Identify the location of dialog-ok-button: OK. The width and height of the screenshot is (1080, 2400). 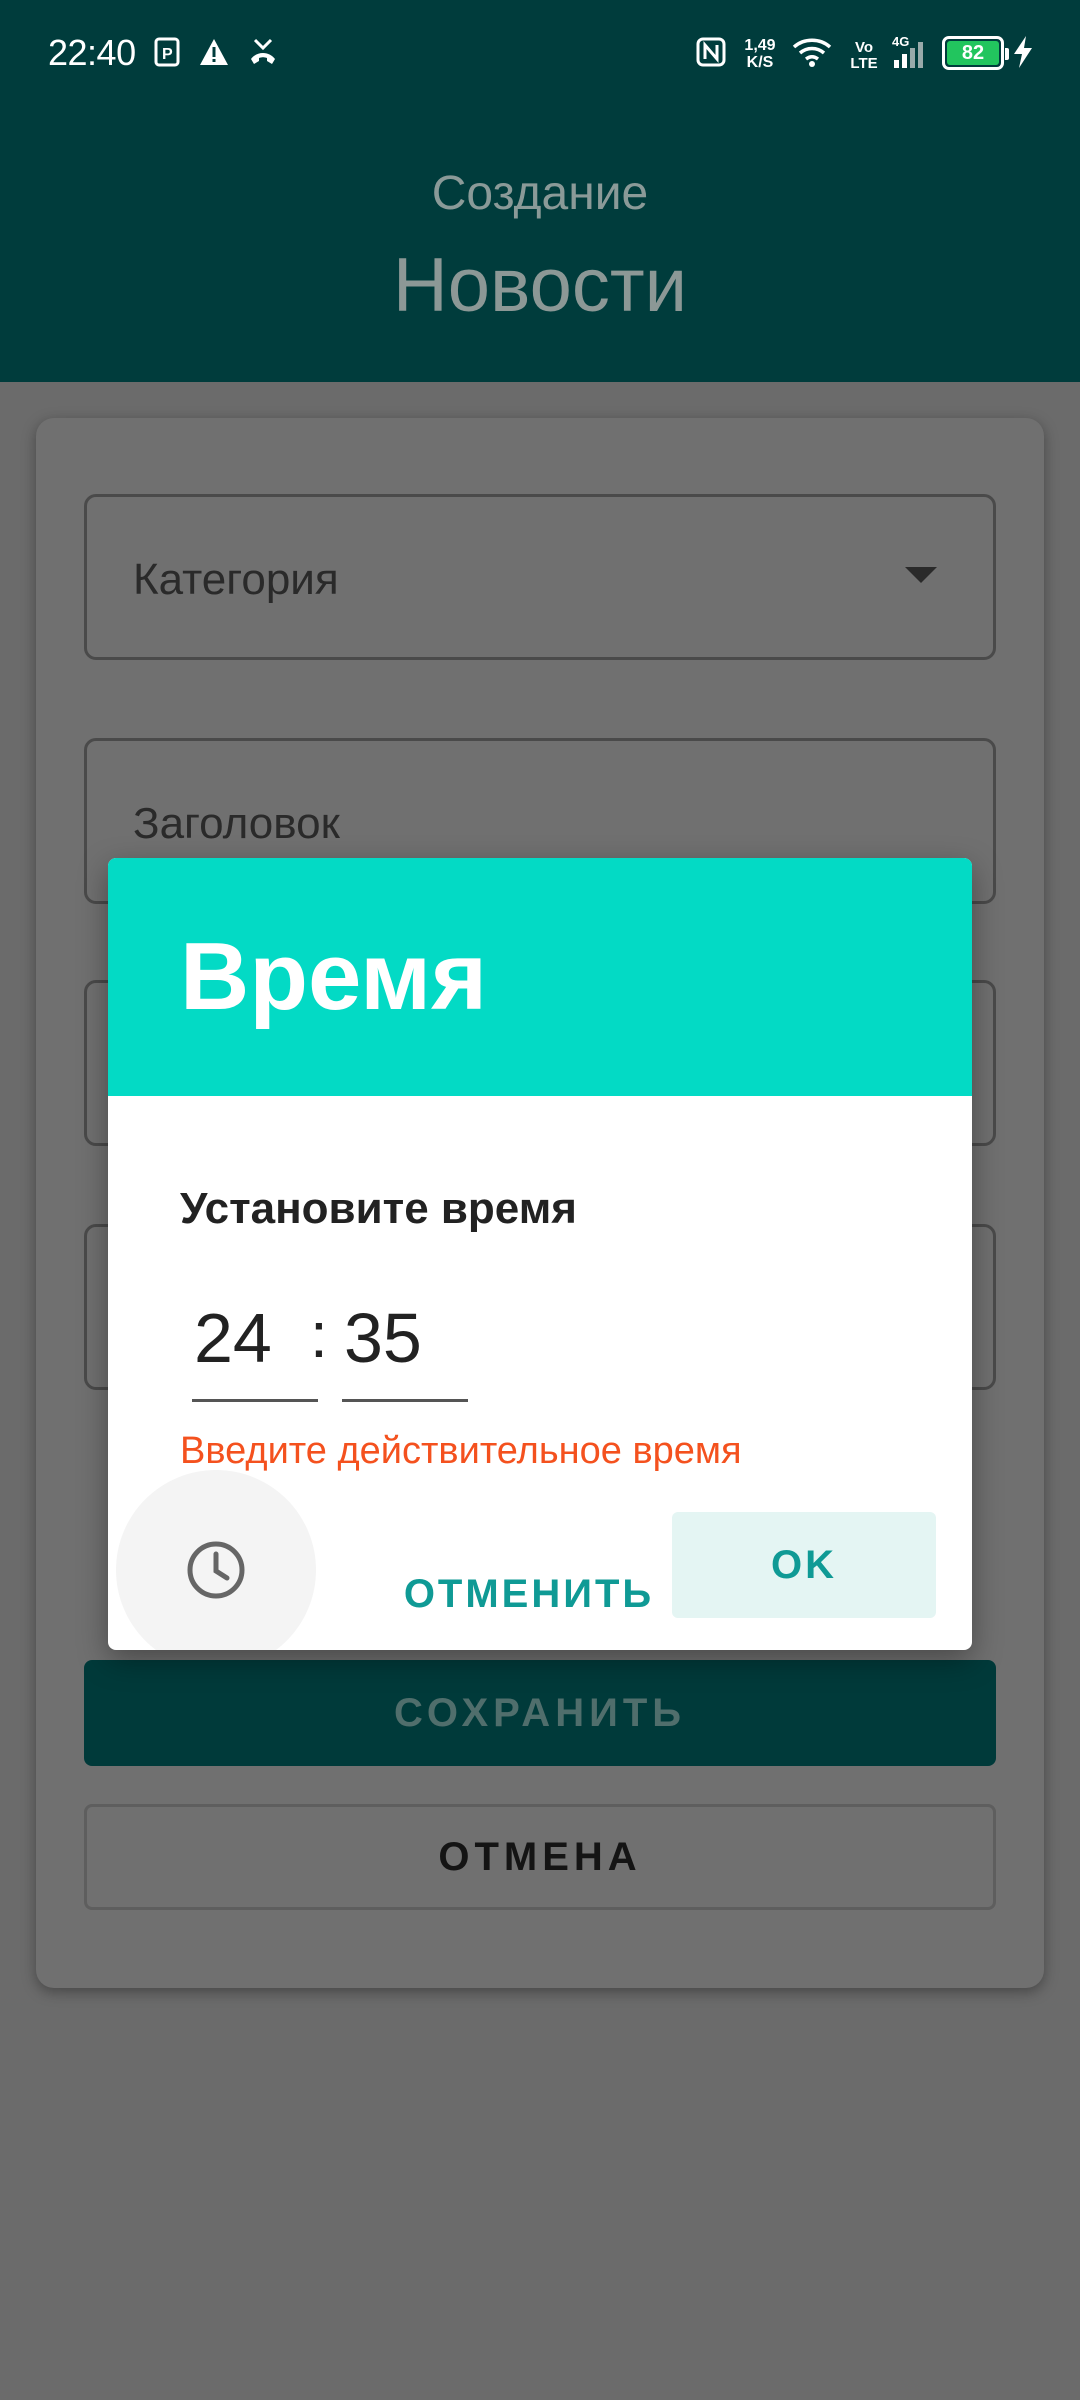
(804, 1565).